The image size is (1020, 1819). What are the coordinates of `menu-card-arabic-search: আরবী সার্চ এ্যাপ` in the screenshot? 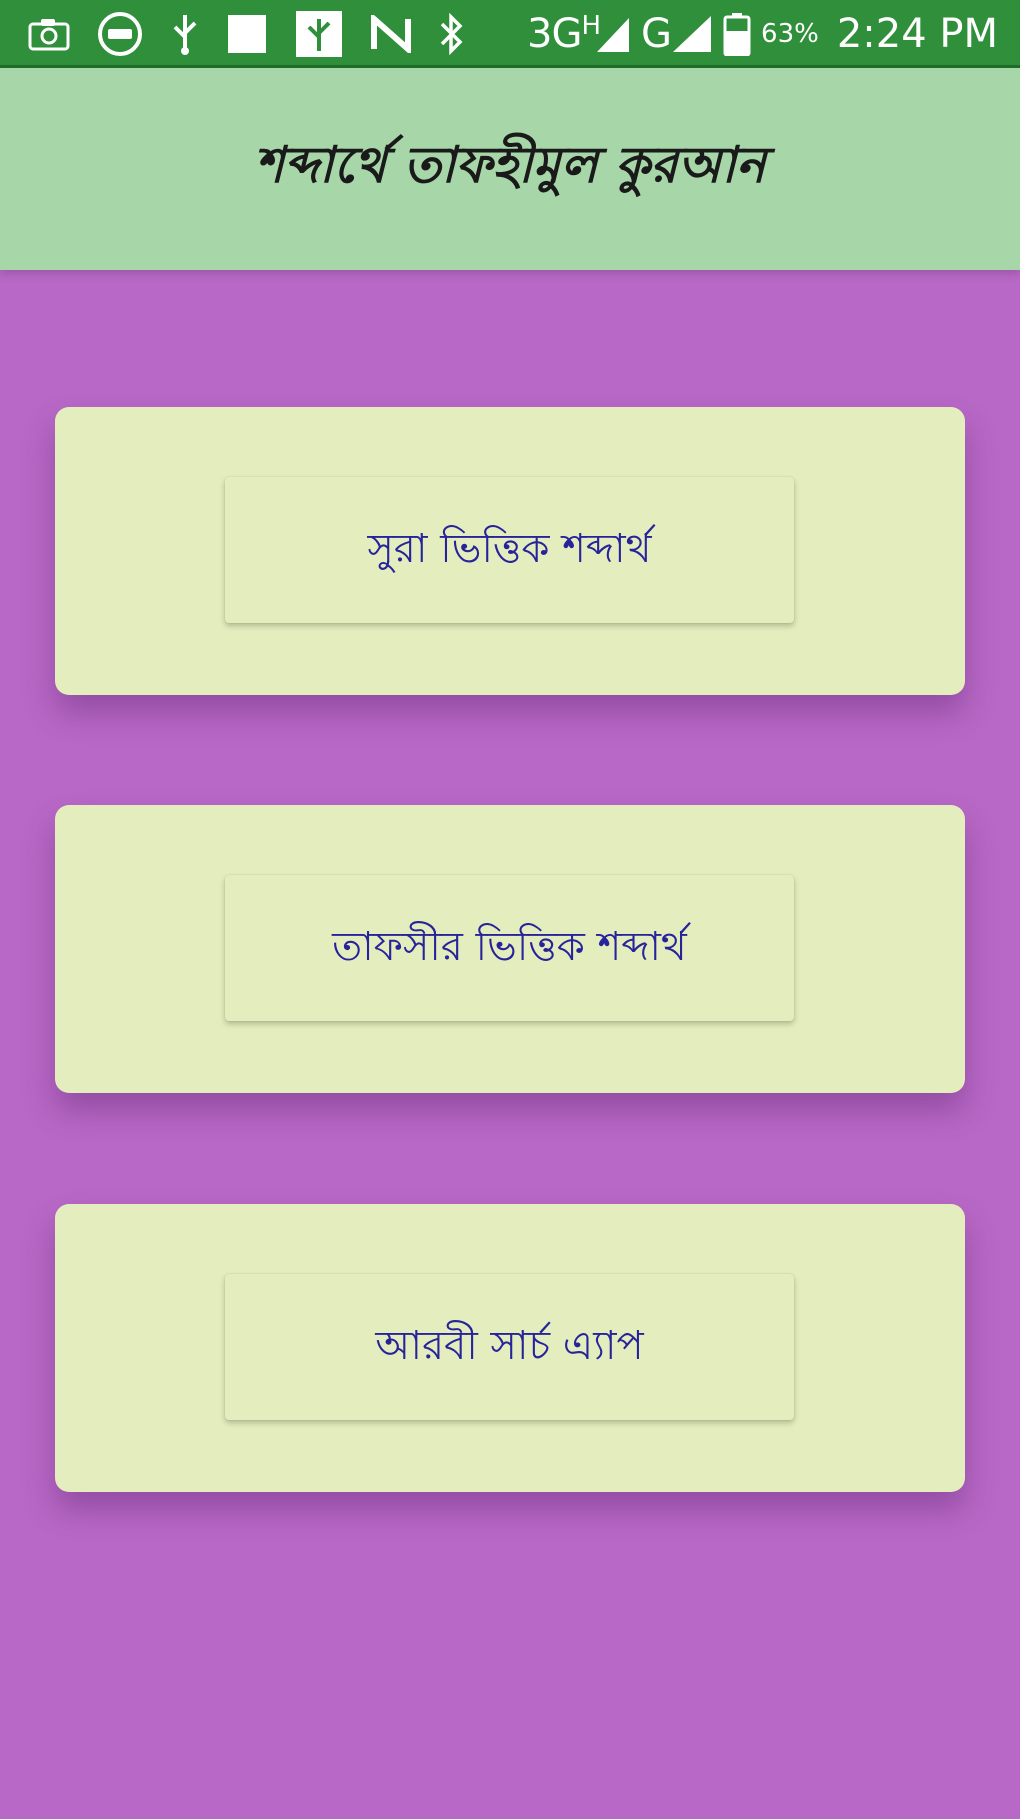 It's located at (510, 1348).